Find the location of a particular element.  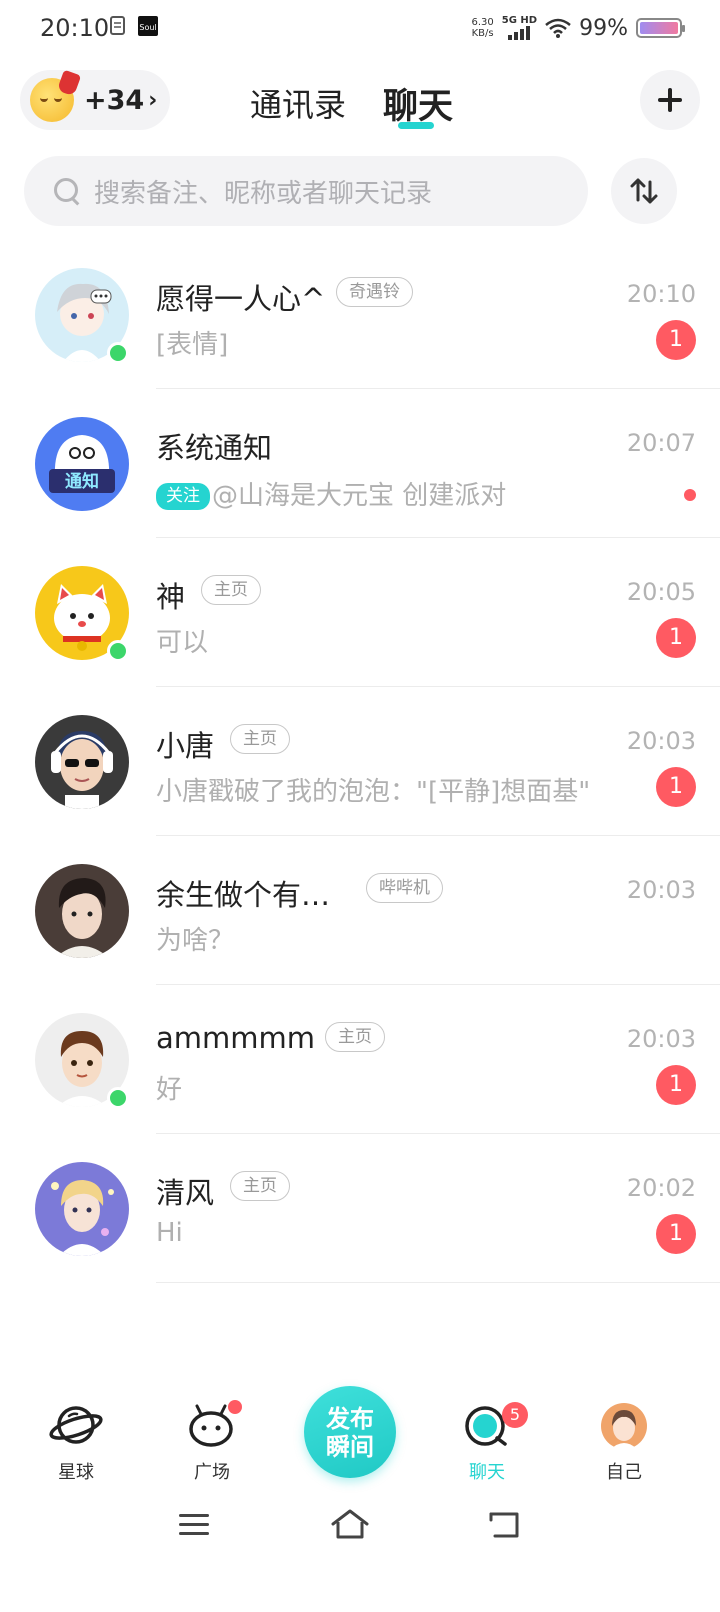

chat-row: 余生做个有… 哔哔机 20:03 为啥？ is located at coordinates (360, 910).